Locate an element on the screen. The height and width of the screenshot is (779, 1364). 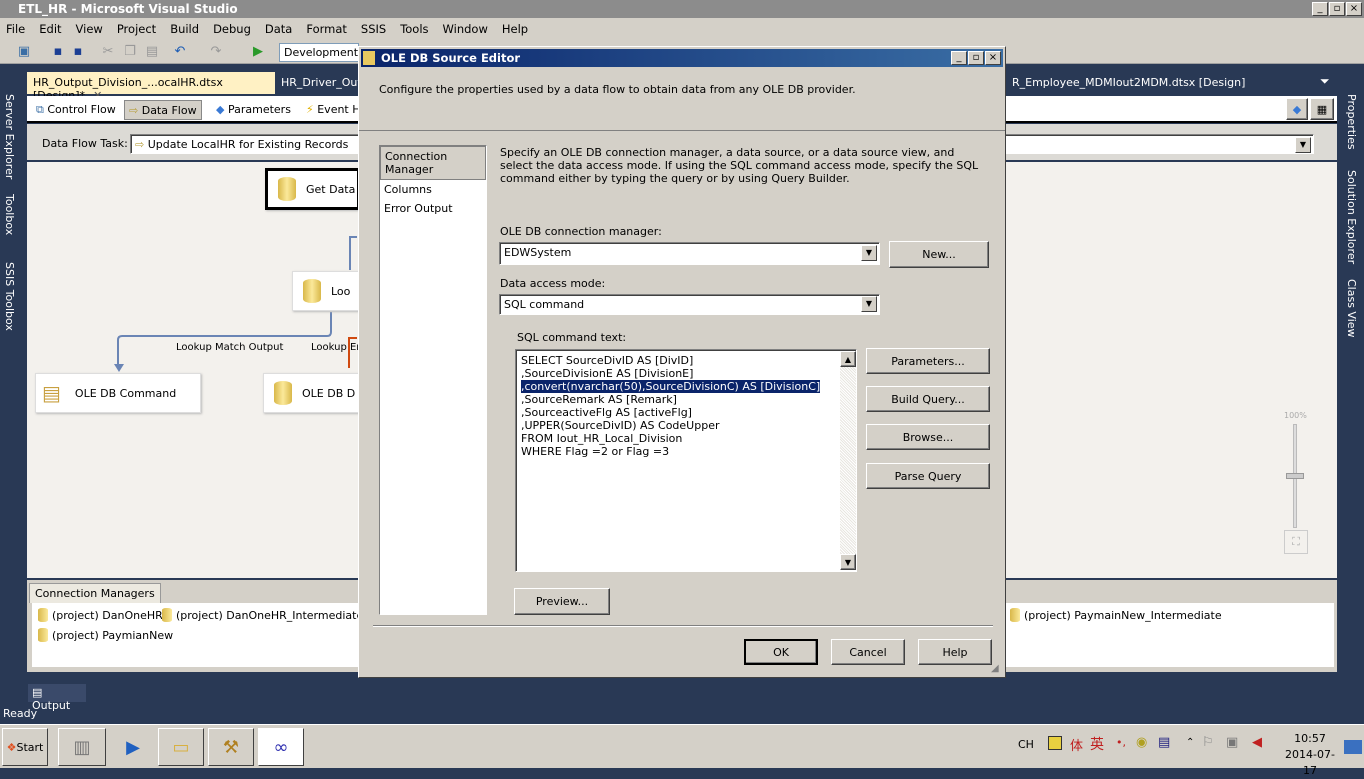
ssis-toolbox-tab: SSIS Toolbox is located at coordinates (9, 296).